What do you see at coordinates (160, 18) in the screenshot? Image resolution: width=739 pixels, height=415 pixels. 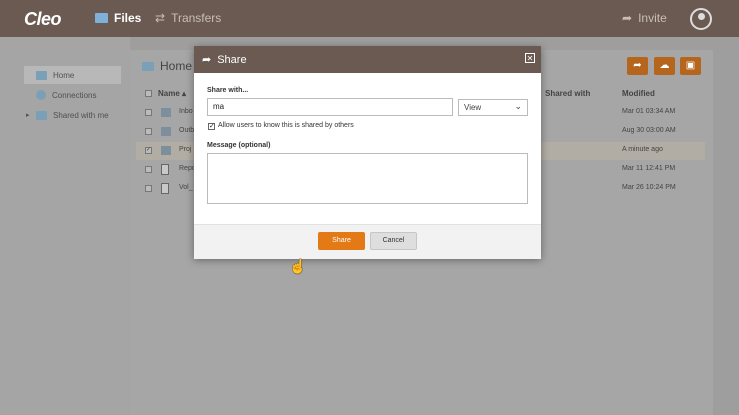 I see `transfer-icon: ⇄` at bounding box center [160, 18].